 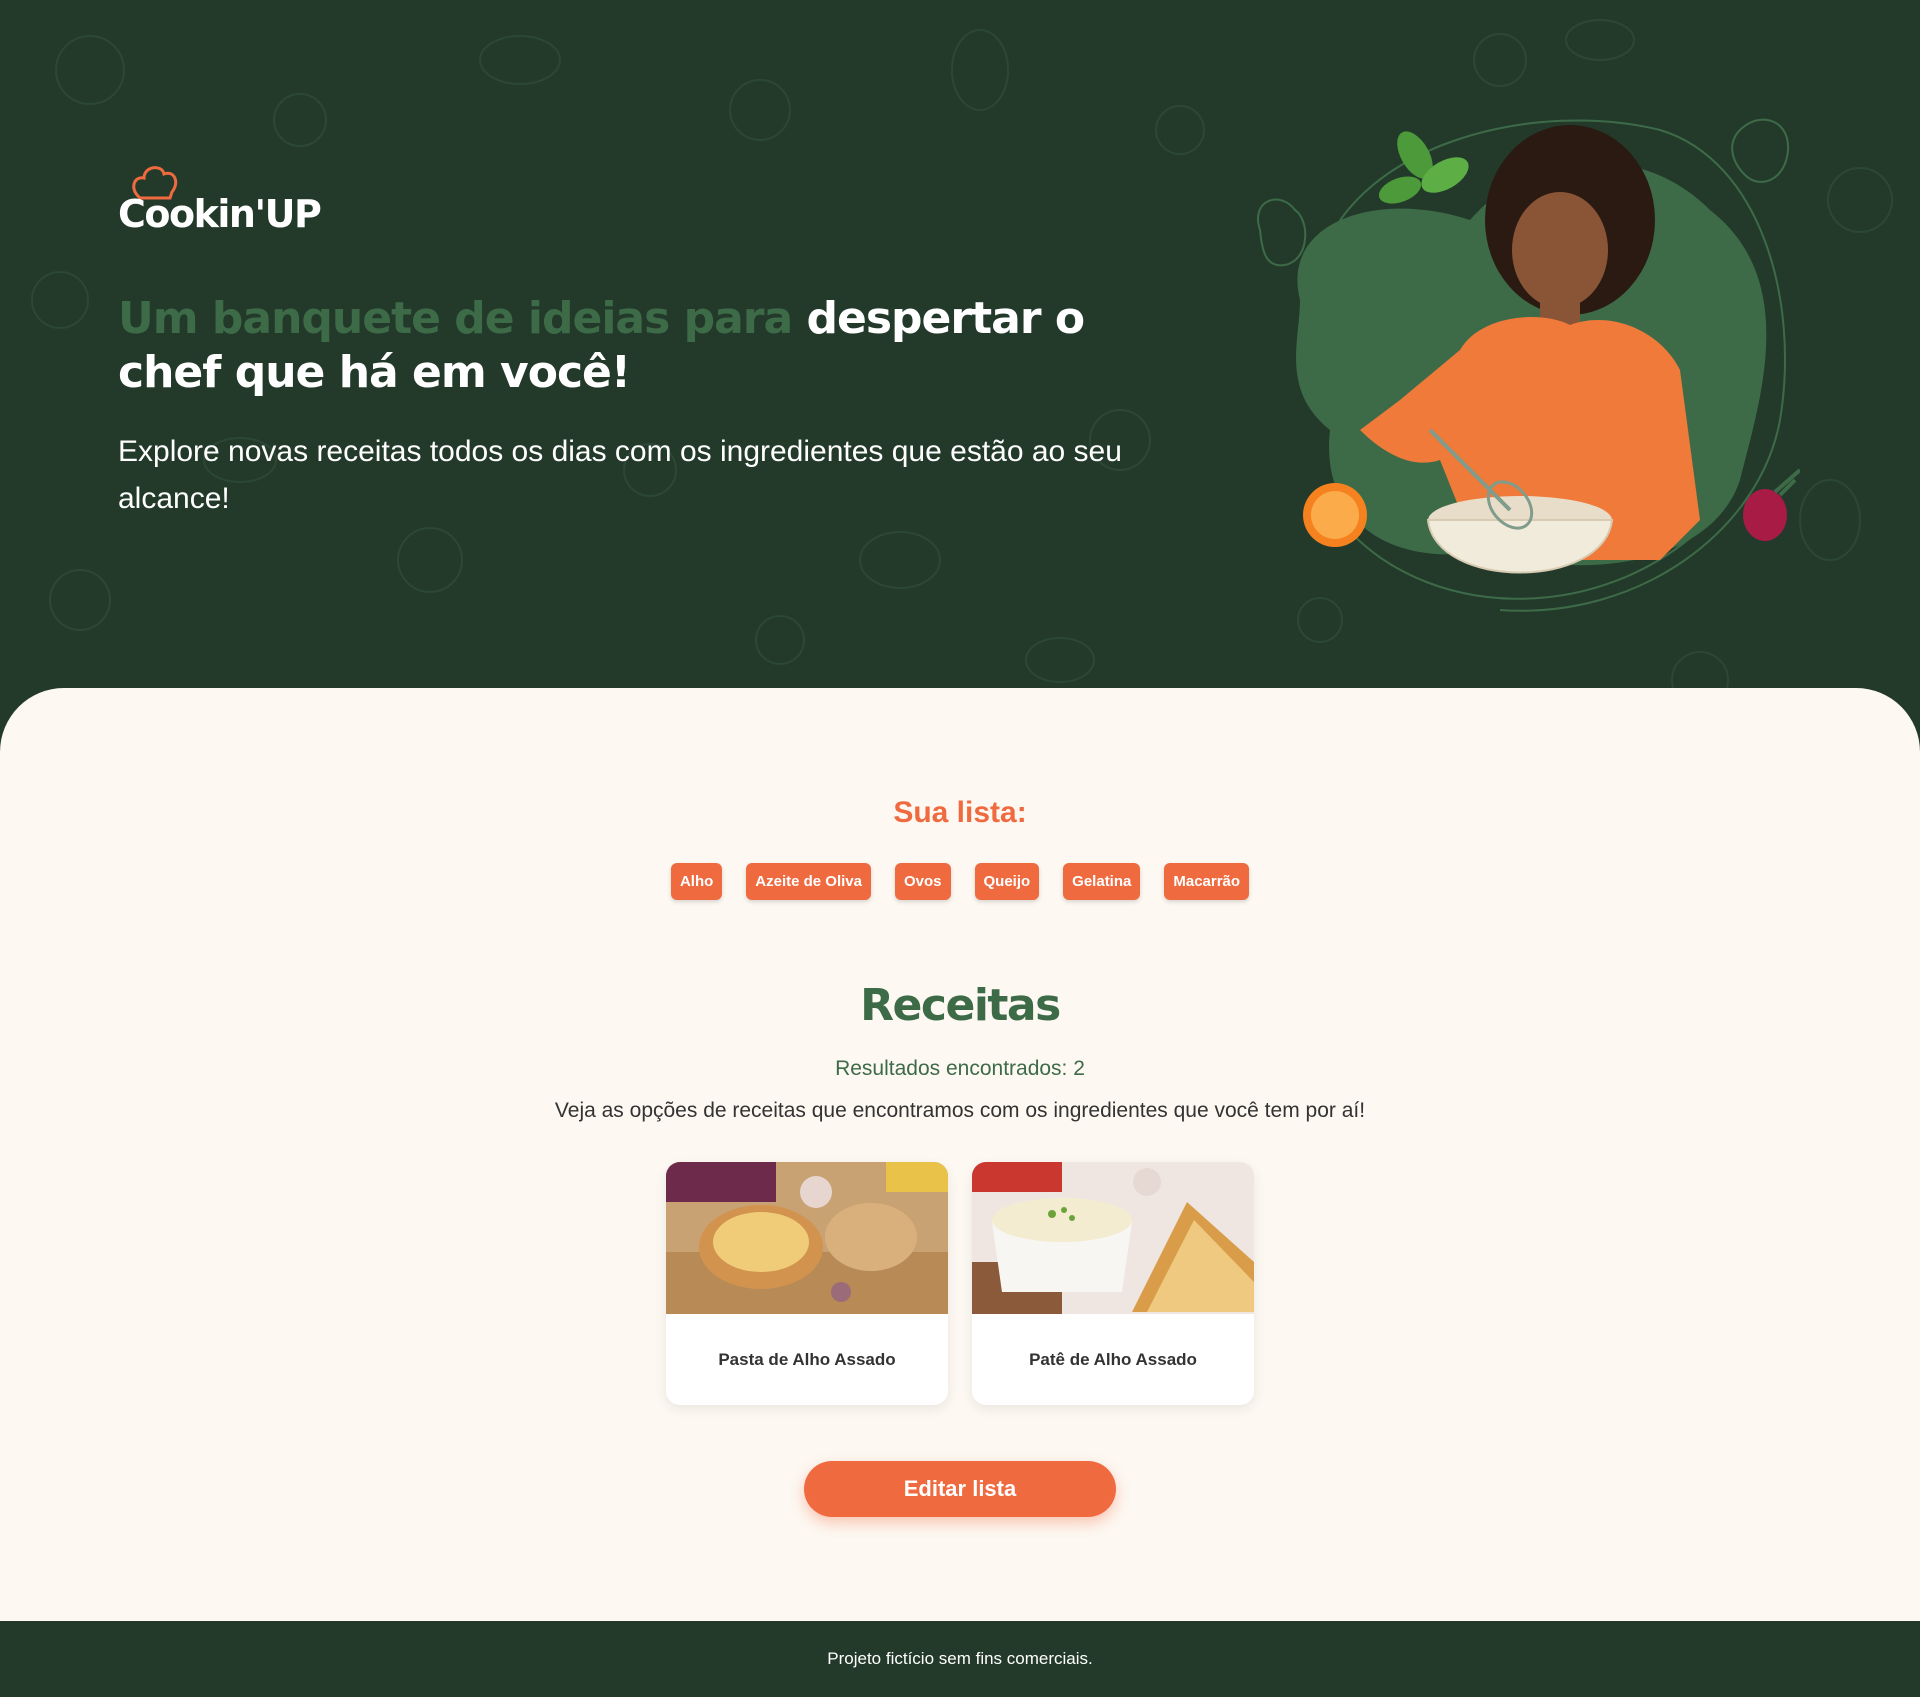 I want to click on recipe-card: Patê de Alho Assado, so click(x=1113, y=1283).